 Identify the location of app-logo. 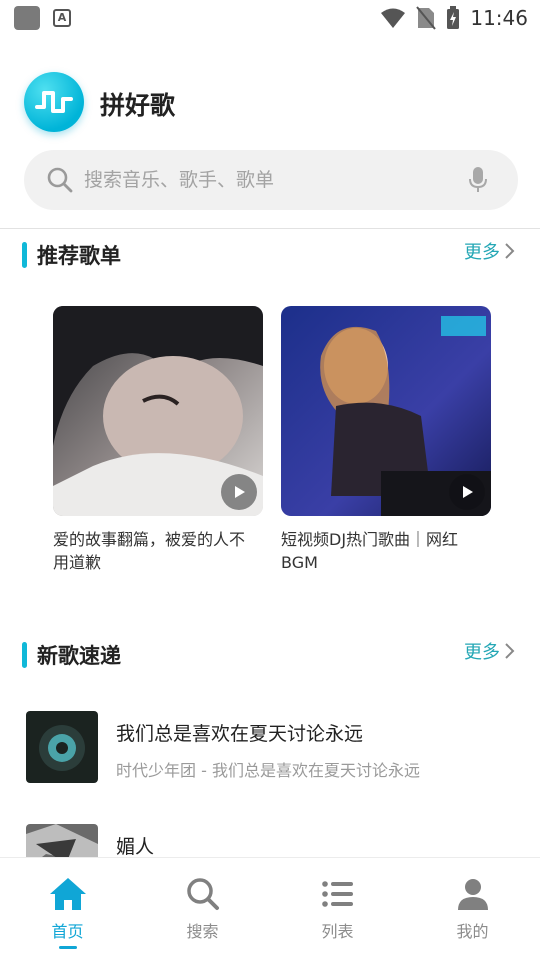
(54, 102).